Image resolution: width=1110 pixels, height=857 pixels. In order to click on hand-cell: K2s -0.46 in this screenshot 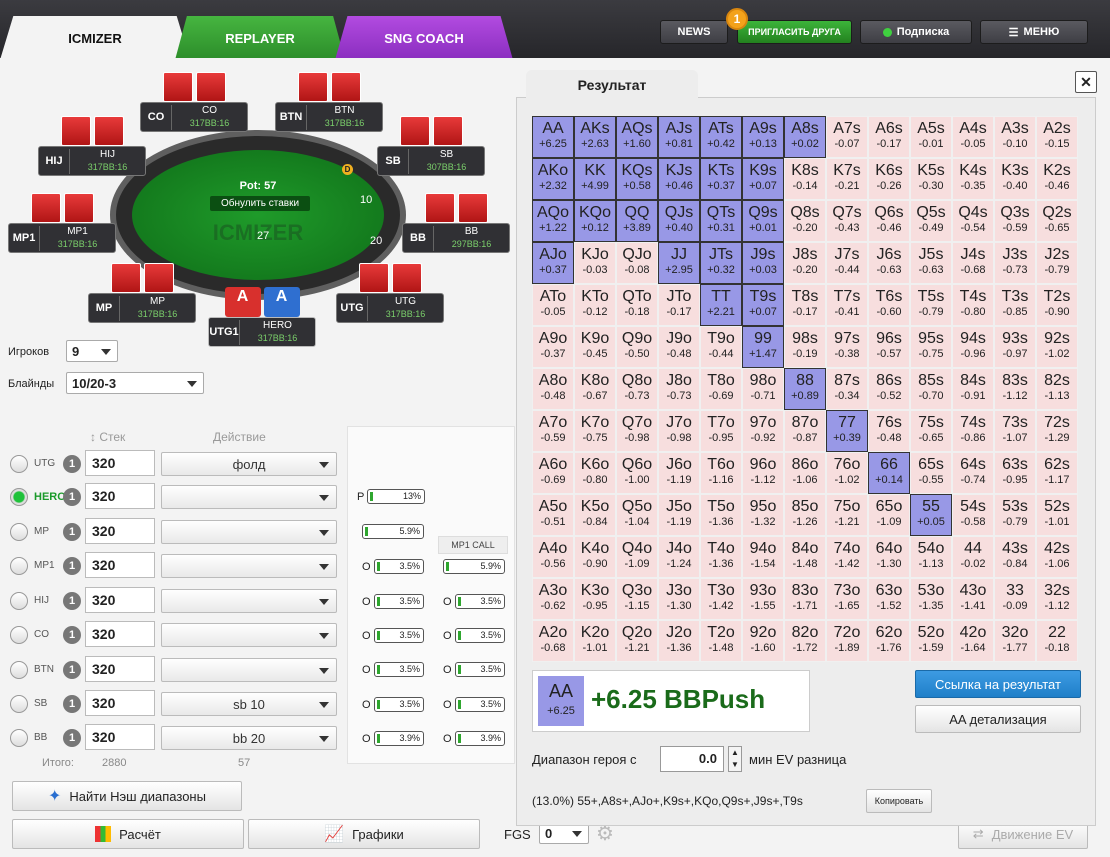, I will do `click(1057, 179)`.